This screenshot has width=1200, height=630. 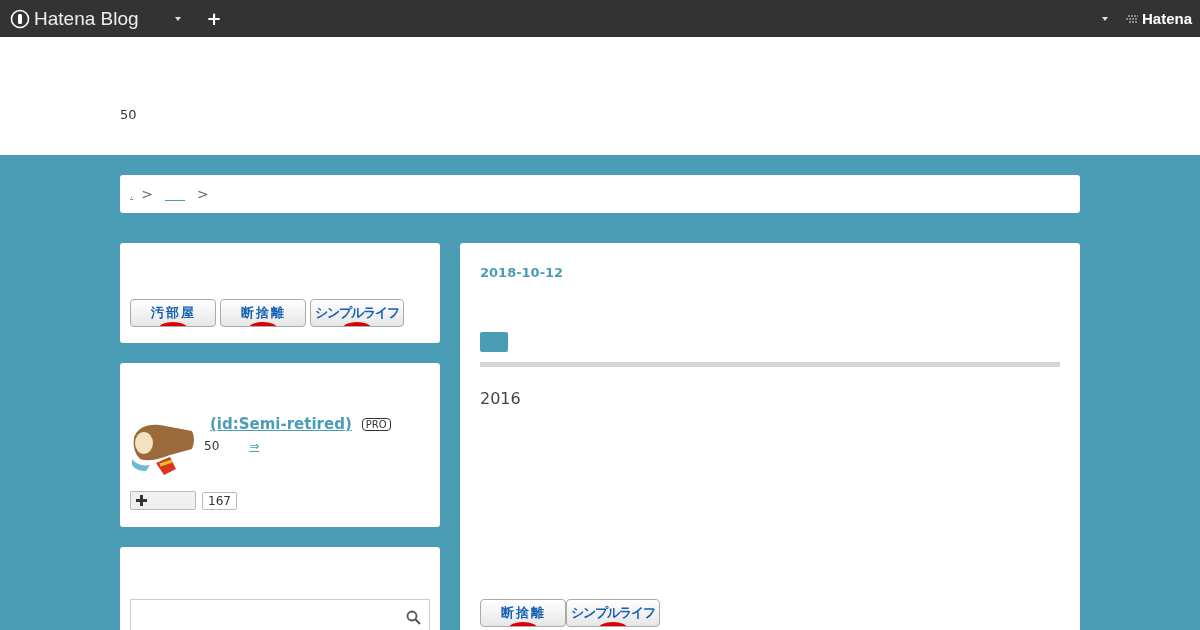 I want to click on logo-icon, so click(x=20, y=18).